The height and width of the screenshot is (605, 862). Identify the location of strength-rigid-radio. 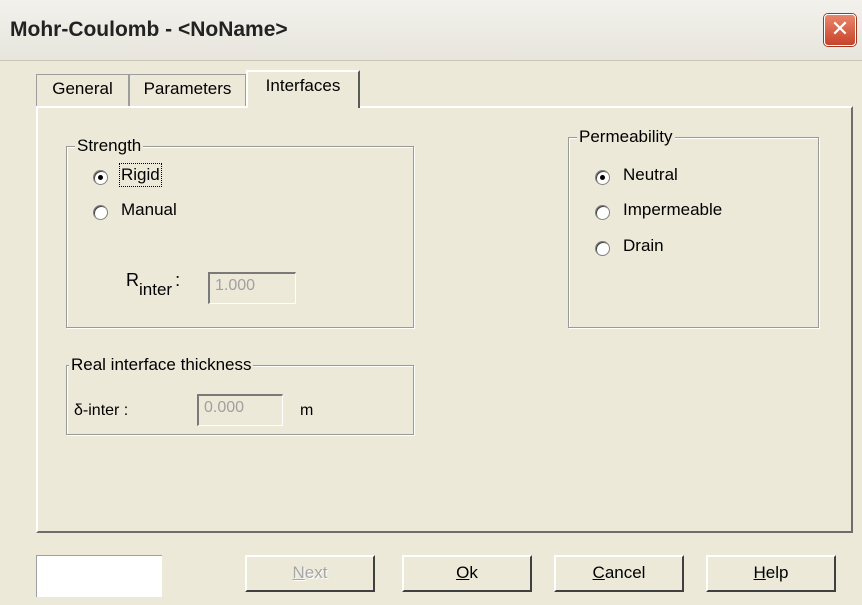
(100, 177).